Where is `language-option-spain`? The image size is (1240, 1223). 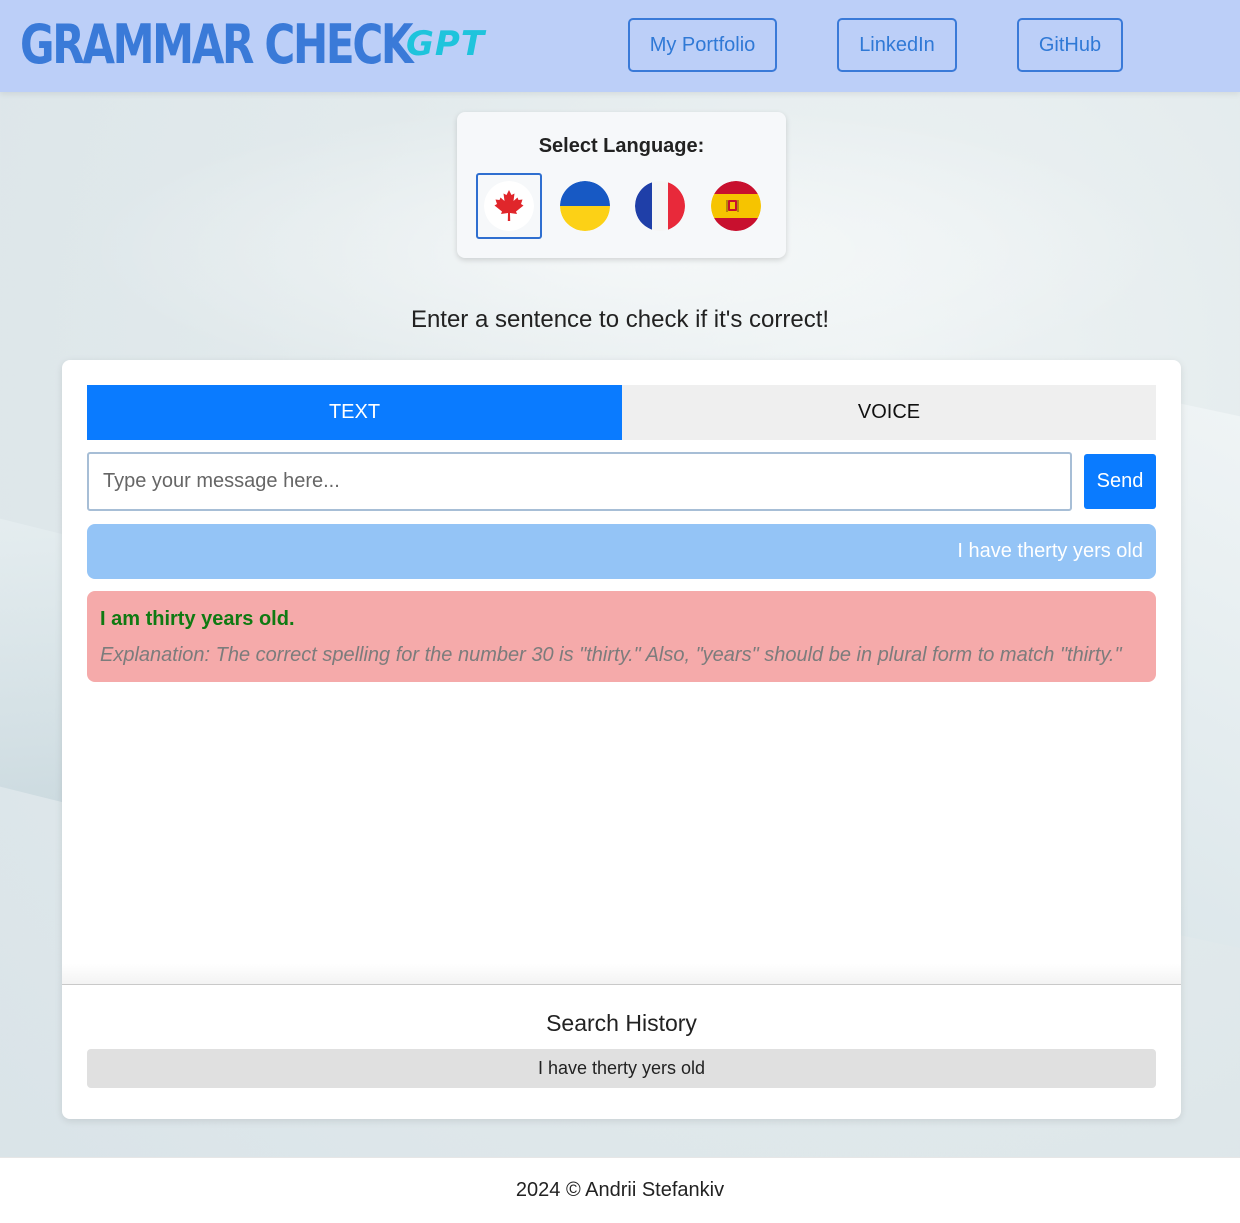 language-option-spain is located at coordinates (736, 206).